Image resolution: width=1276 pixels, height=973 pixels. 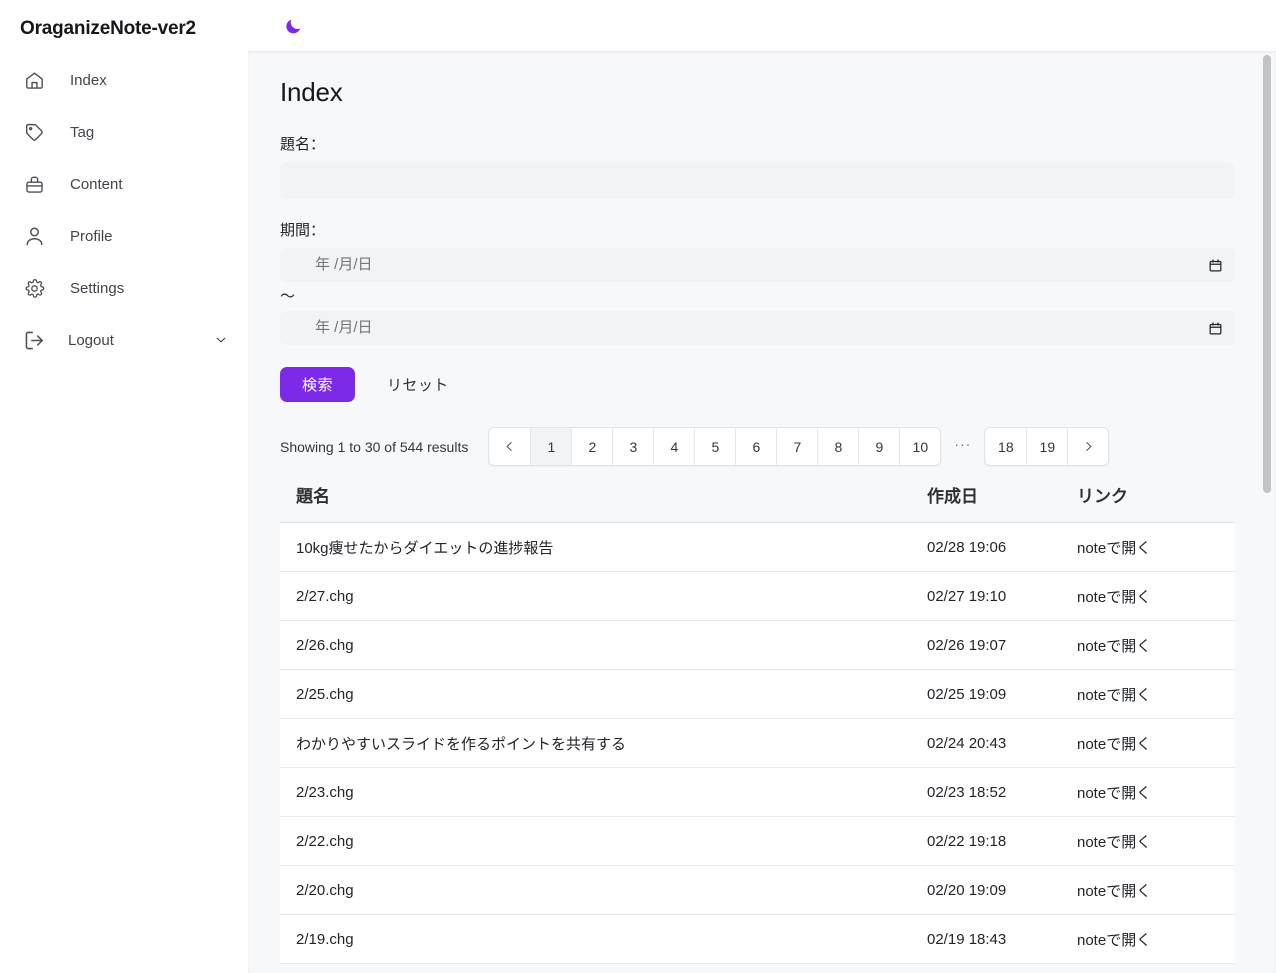 I want to click on tag-icon, so click(x=34, y=132).